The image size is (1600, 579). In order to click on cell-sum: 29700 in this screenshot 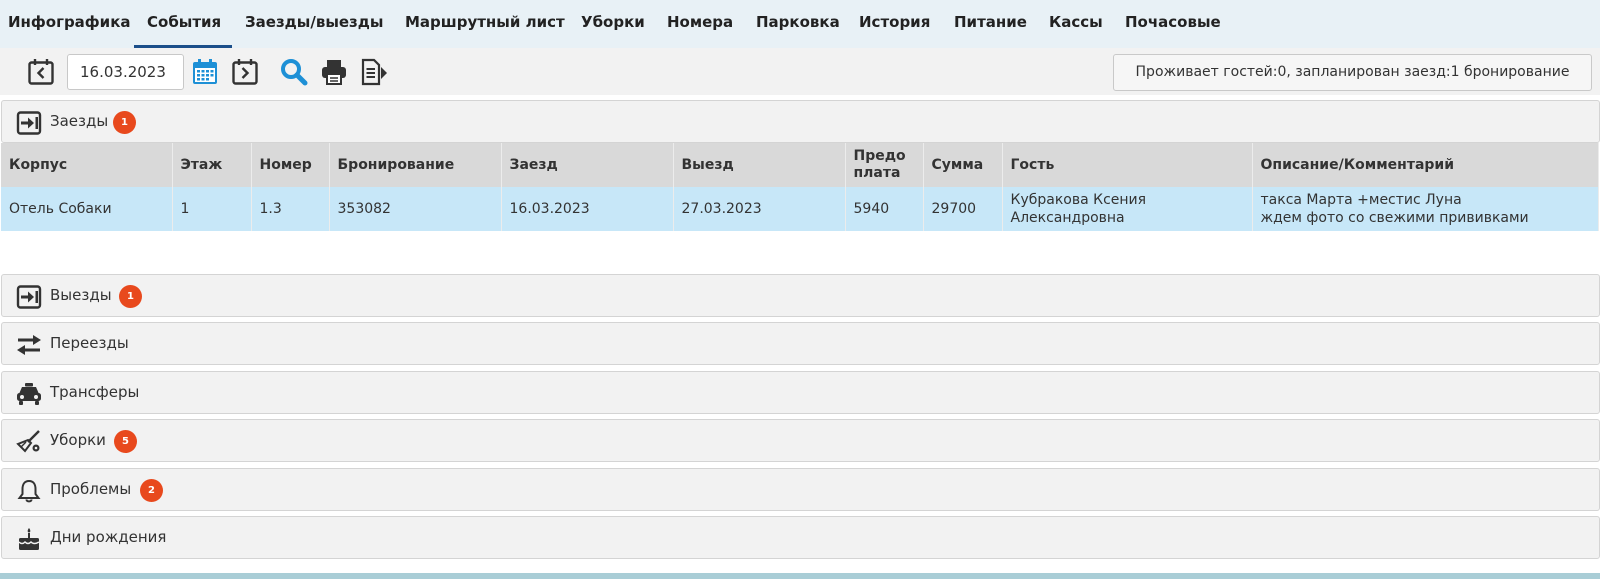, I will do `click(963, 209)`.